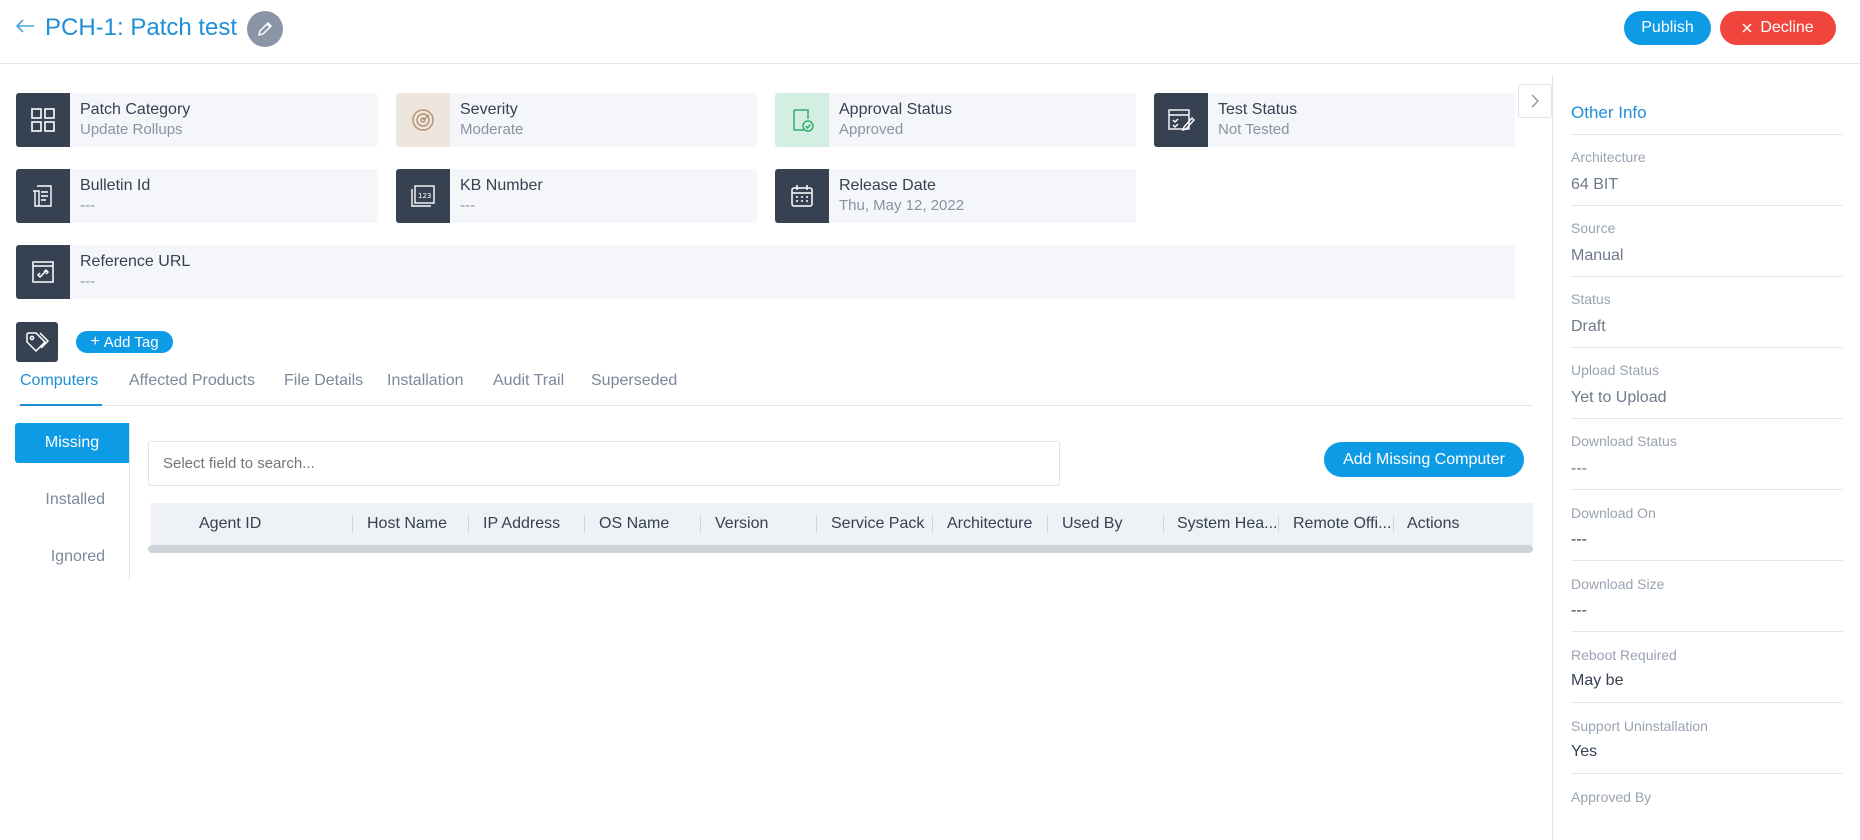 This screenshot has width=1860, height=840. Describe the element at coordinates (197, 196) in the screenshot. I see `bulletin-id-card: Bulletin Id ---` at that location.